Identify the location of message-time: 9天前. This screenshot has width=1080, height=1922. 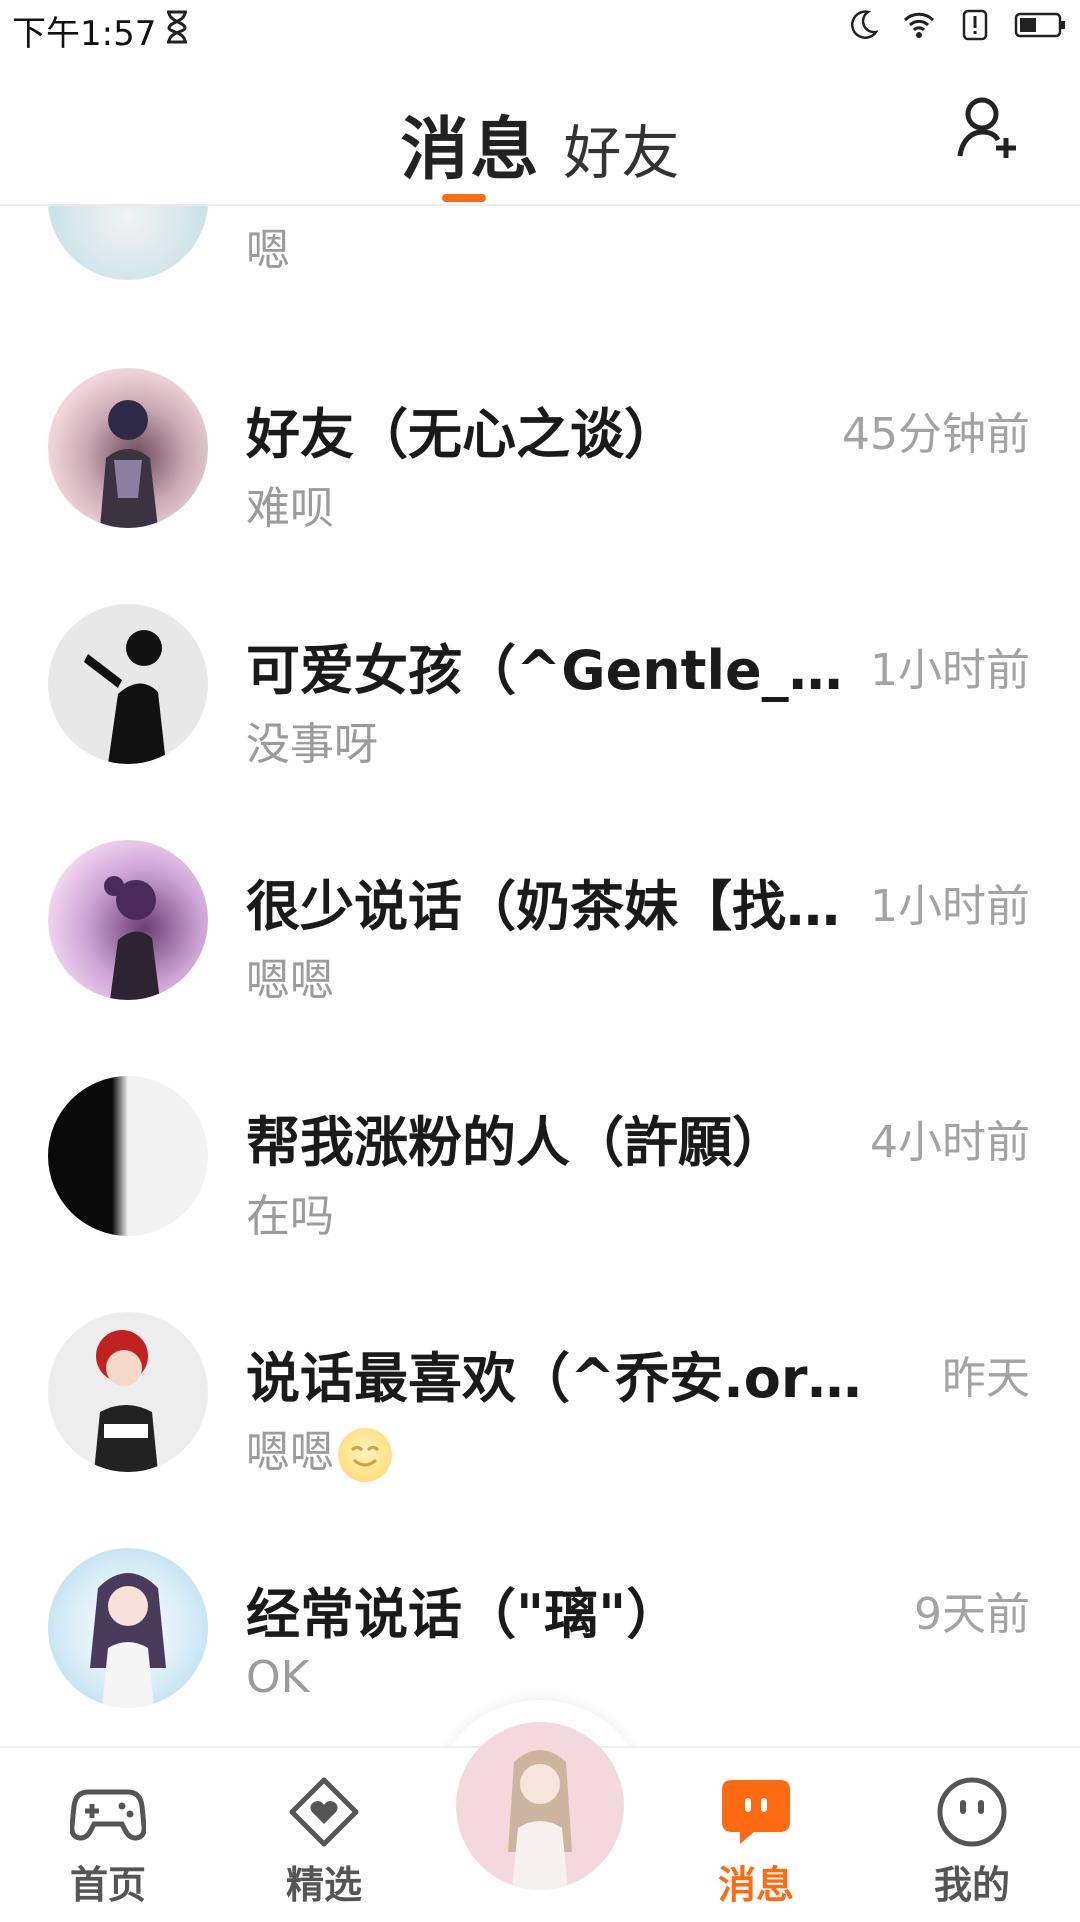
(972, 1614).